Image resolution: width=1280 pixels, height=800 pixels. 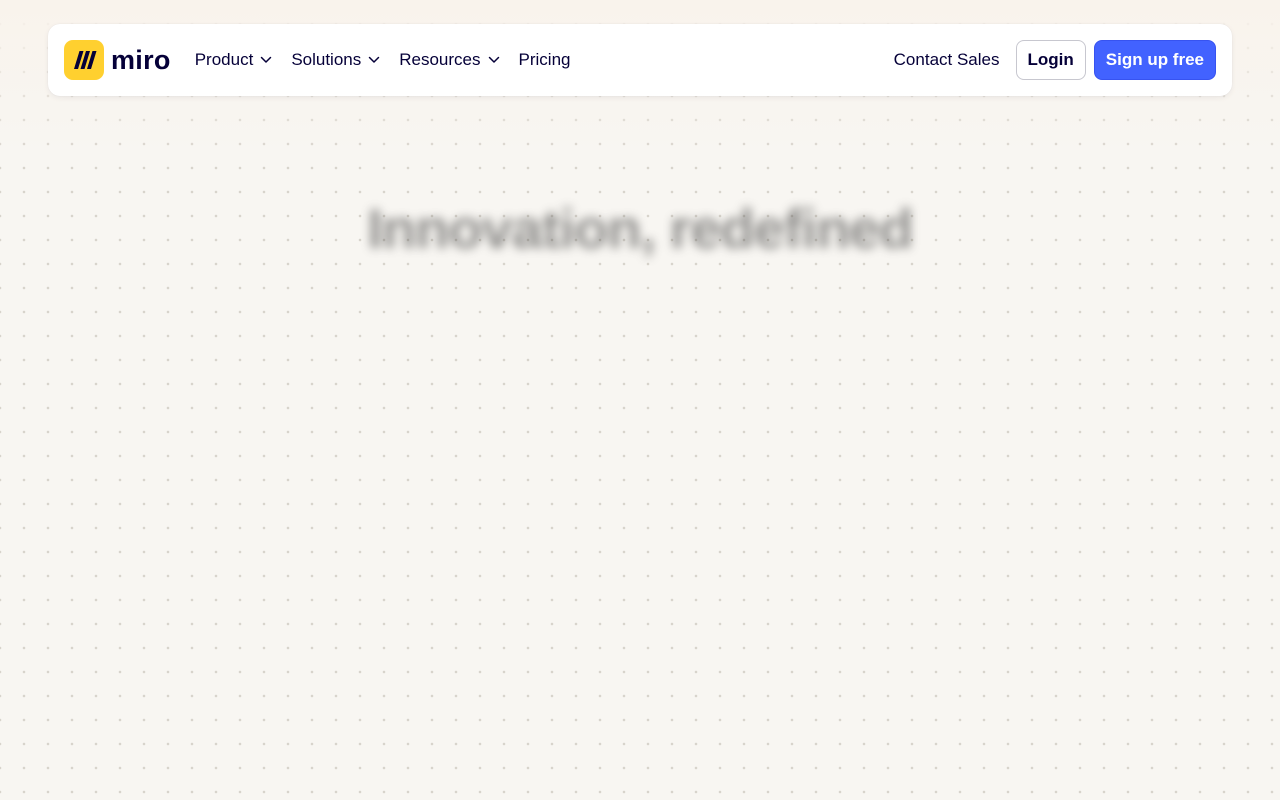 I want to click on nav-item-label: Resources, so click(x=440, y=59).